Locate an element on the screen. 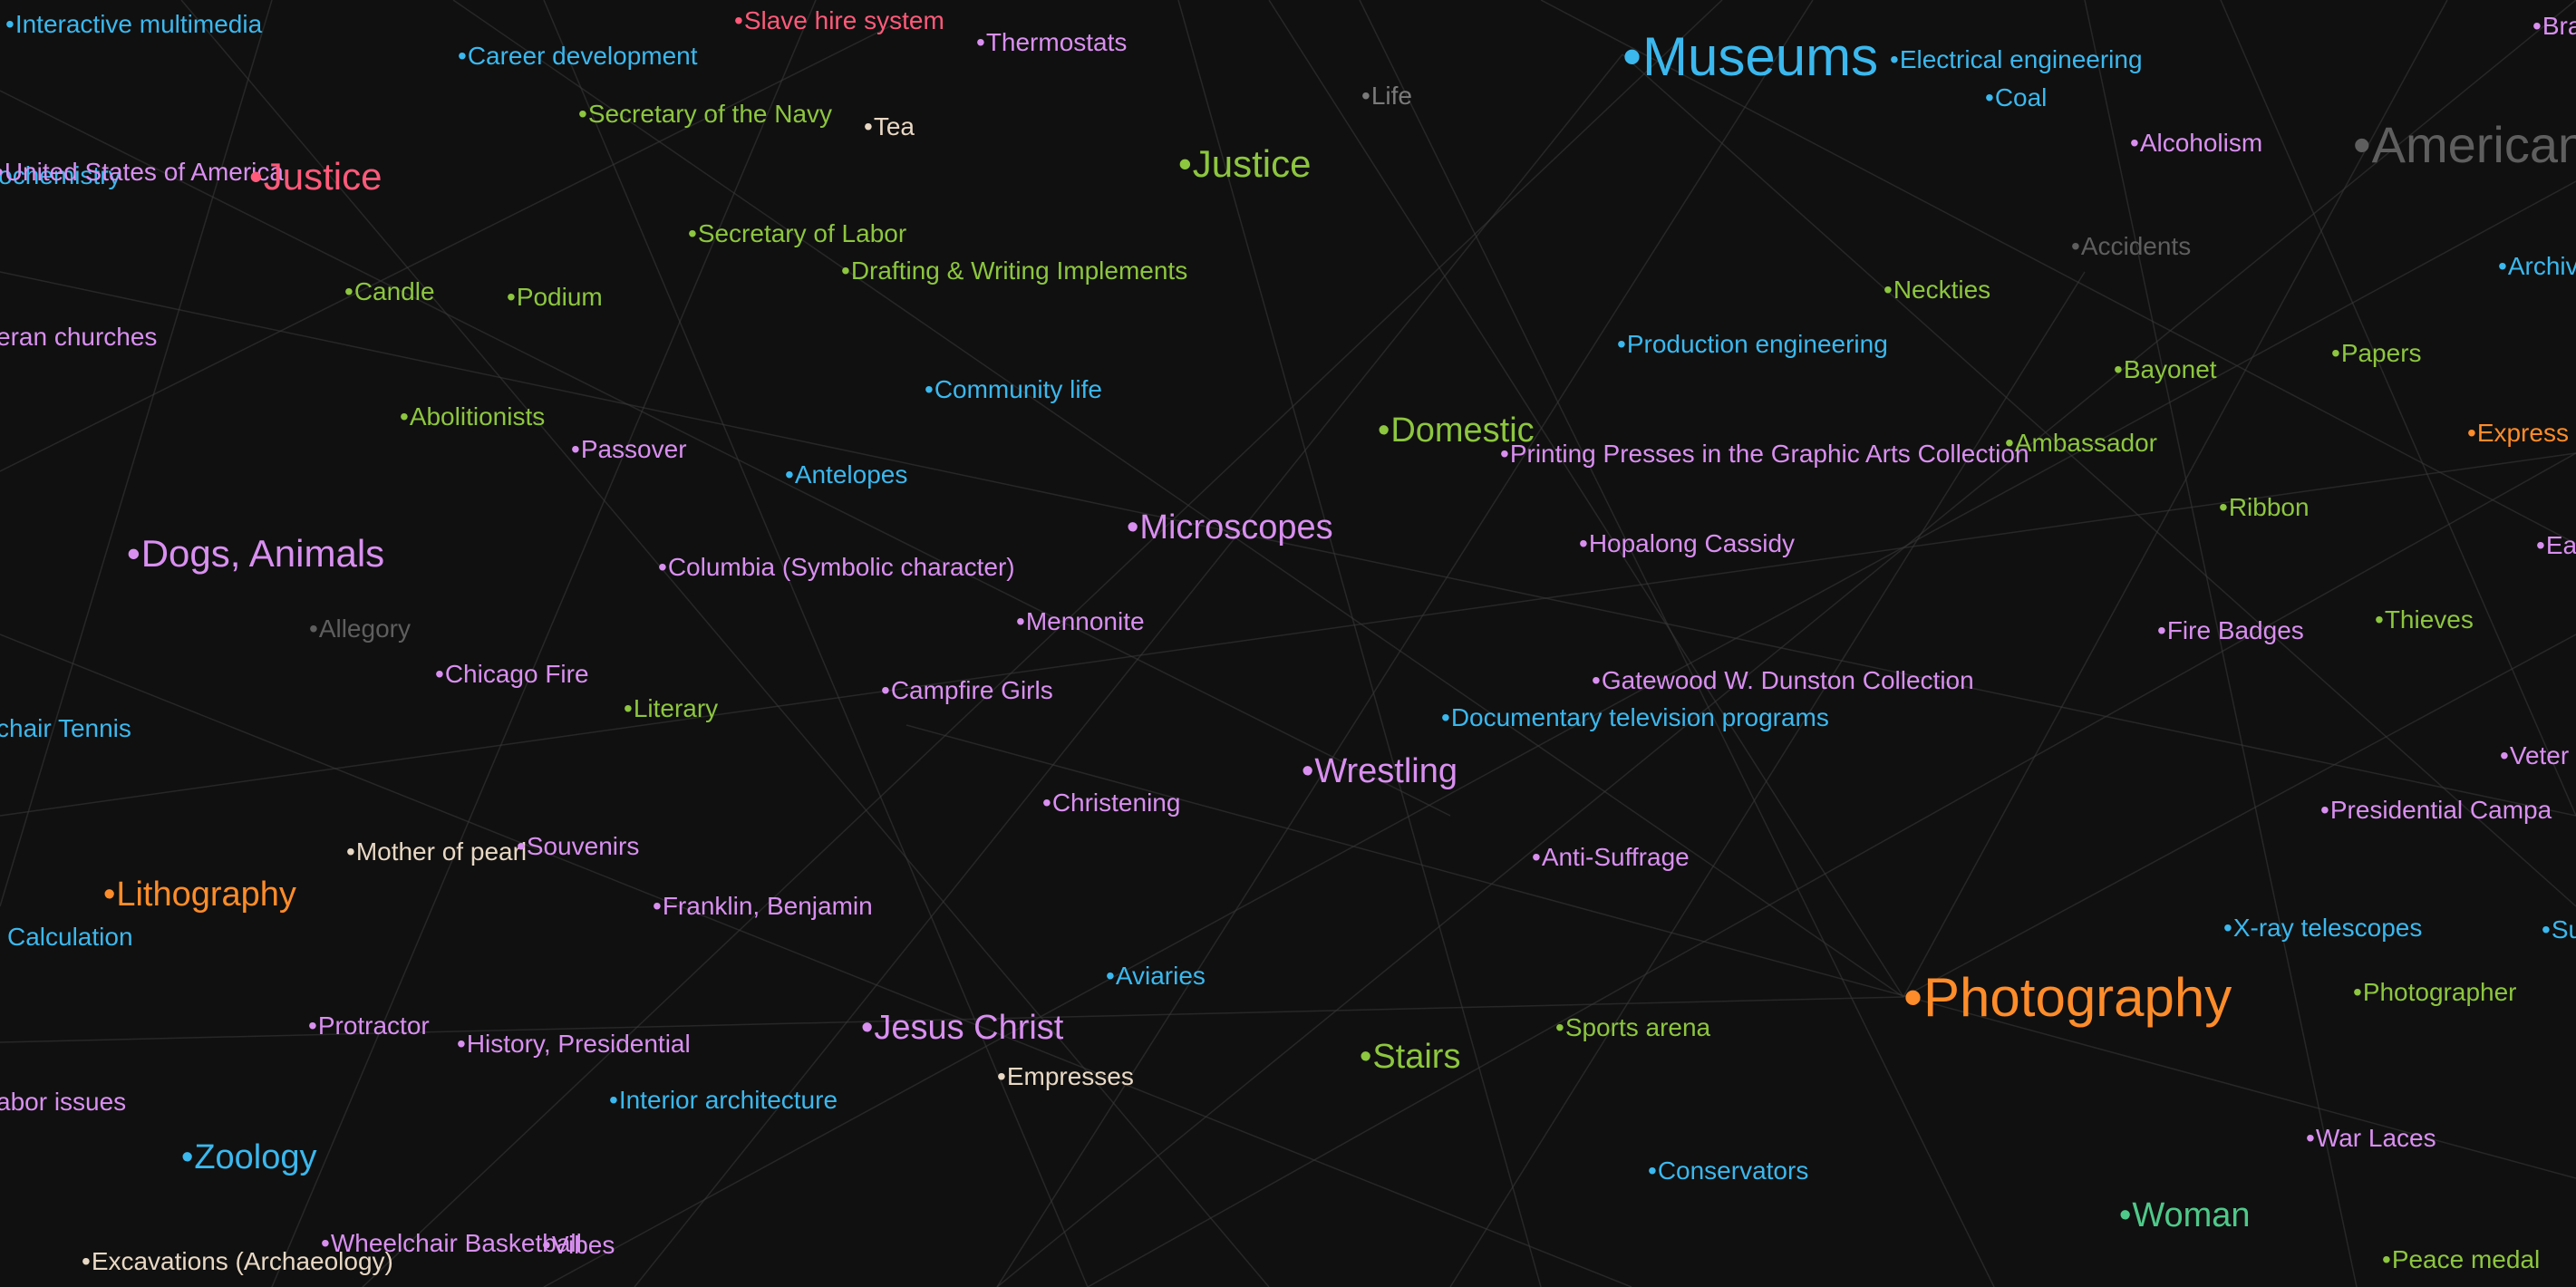 This screenshot has height=1287, width=2576. node-coal: •Coal is located at coordinates (2016, 98).